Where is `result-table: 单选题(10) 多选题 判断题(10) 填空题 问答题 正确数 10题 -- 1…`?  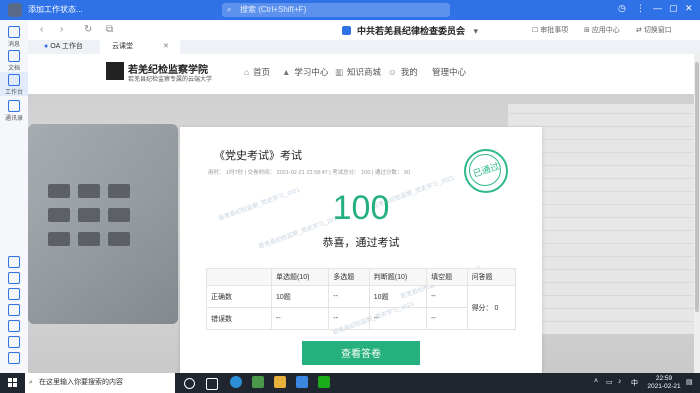
result-table: 单选题(10) 多选题 判断题(10) 填空题 问答题 正确数 10题 -- 1… is located at coordinates (361, 299).